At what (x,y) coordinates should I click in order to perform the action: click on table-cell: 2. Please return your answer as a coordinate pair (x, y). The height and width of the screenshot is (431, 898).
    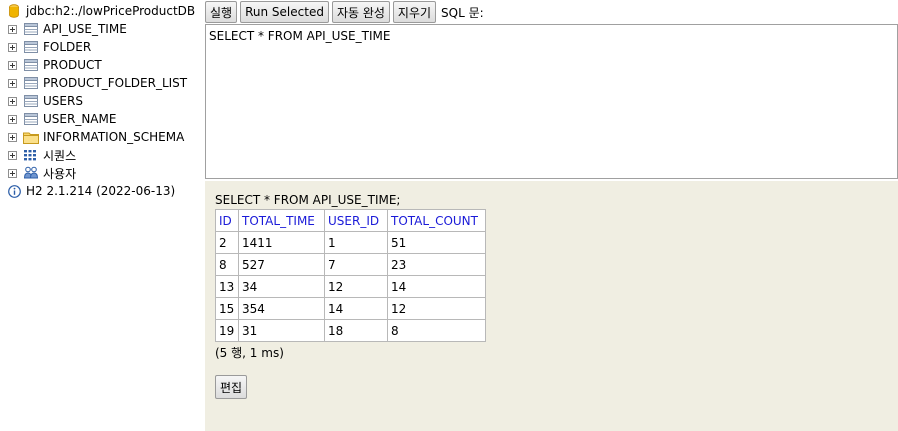
    Looking at the image, I should click on (227, 242).